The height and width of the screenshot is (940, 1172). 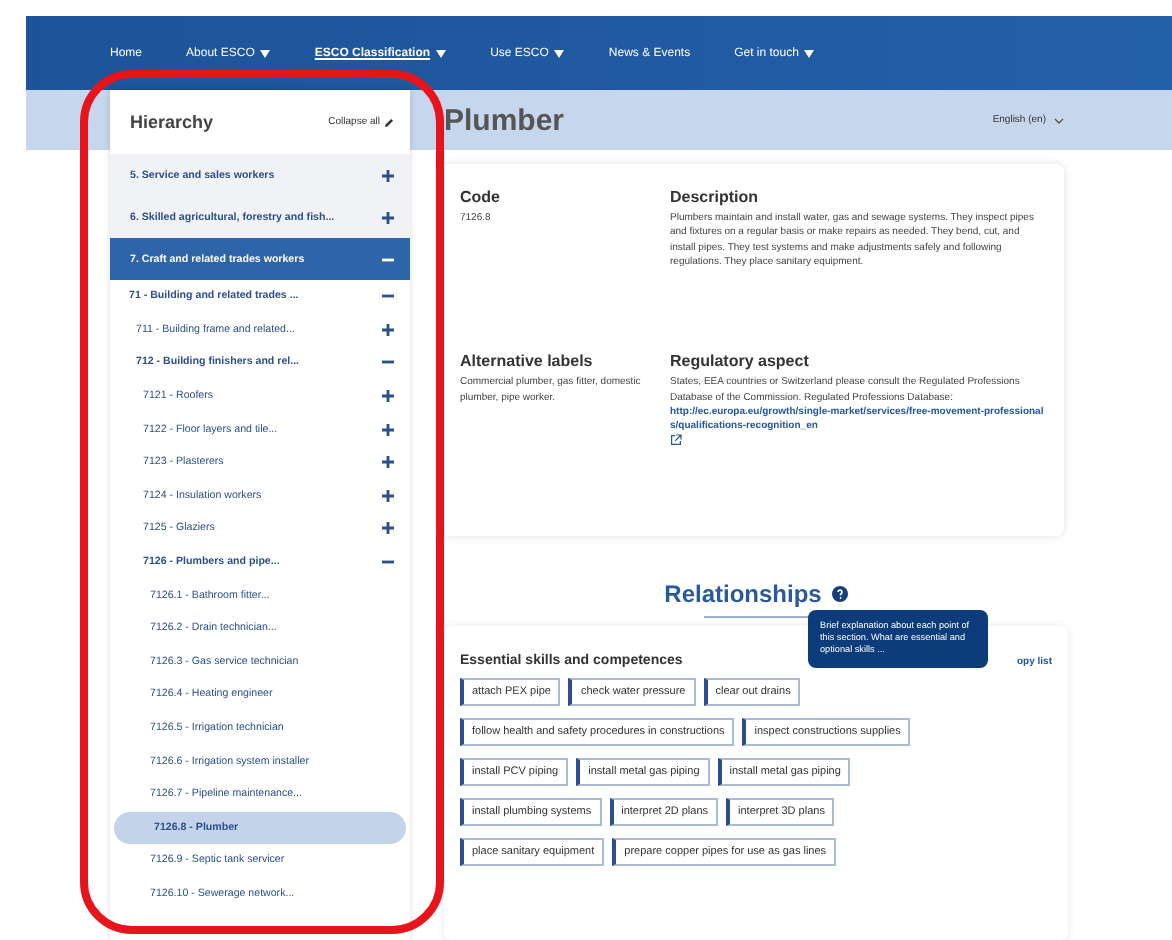 What do you see at coordinates (1059, 120) in the screenshot?
I see `chevron-down-icon` at bounding box center [1059, 120].